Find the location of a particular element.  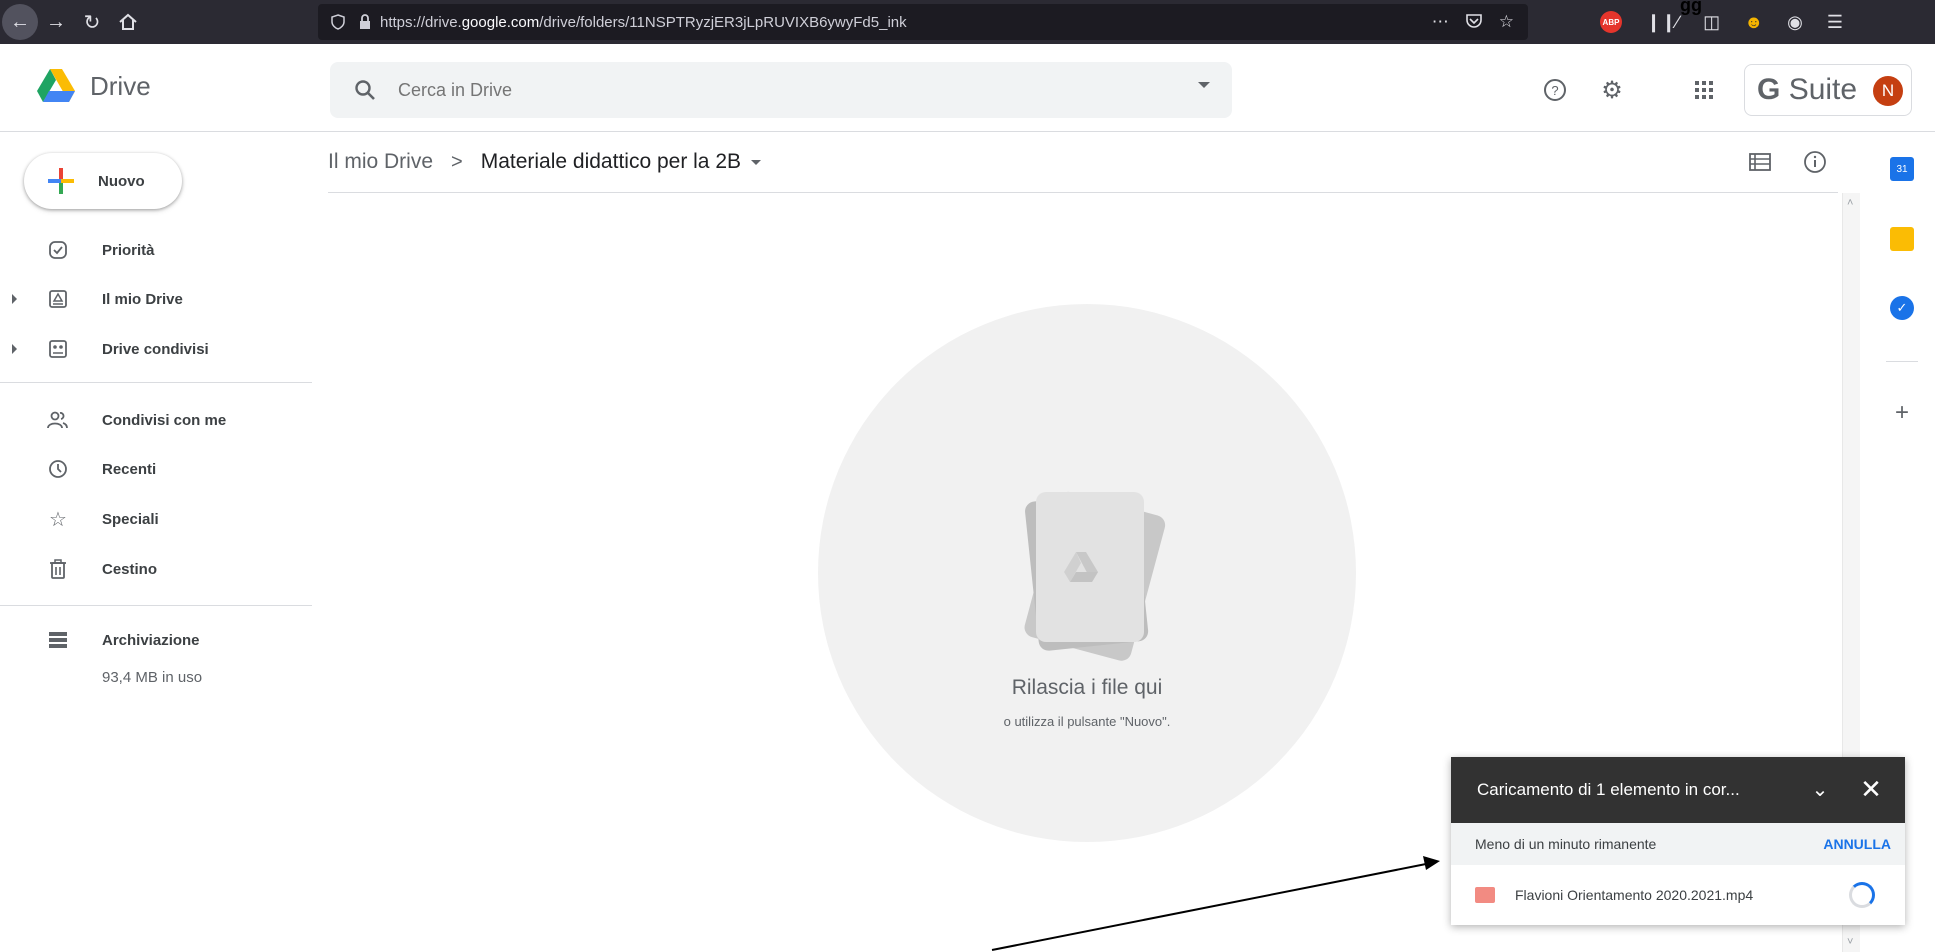

back-button: ← is located at coordinates (20, 22).